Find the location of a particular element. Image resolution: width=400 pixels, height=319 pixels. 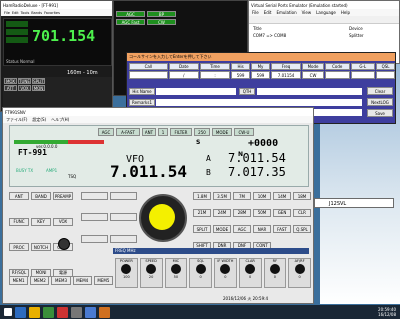

clear-button: Clear is located at coordinates (380, 91).